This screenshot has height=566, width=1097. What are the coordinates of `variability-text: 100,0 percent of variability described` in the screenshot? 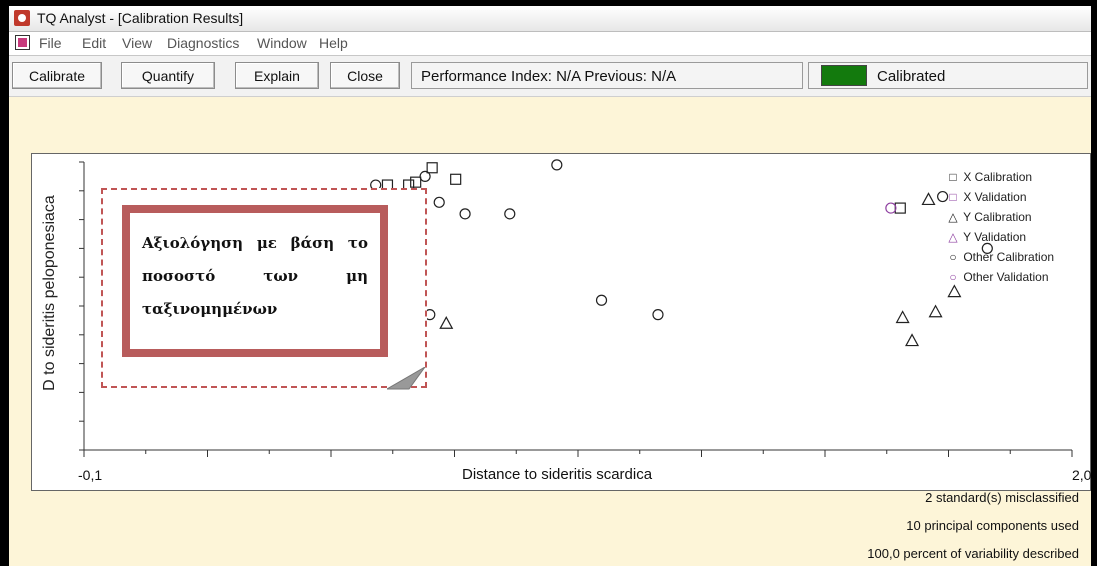 It's located at (973, 553).